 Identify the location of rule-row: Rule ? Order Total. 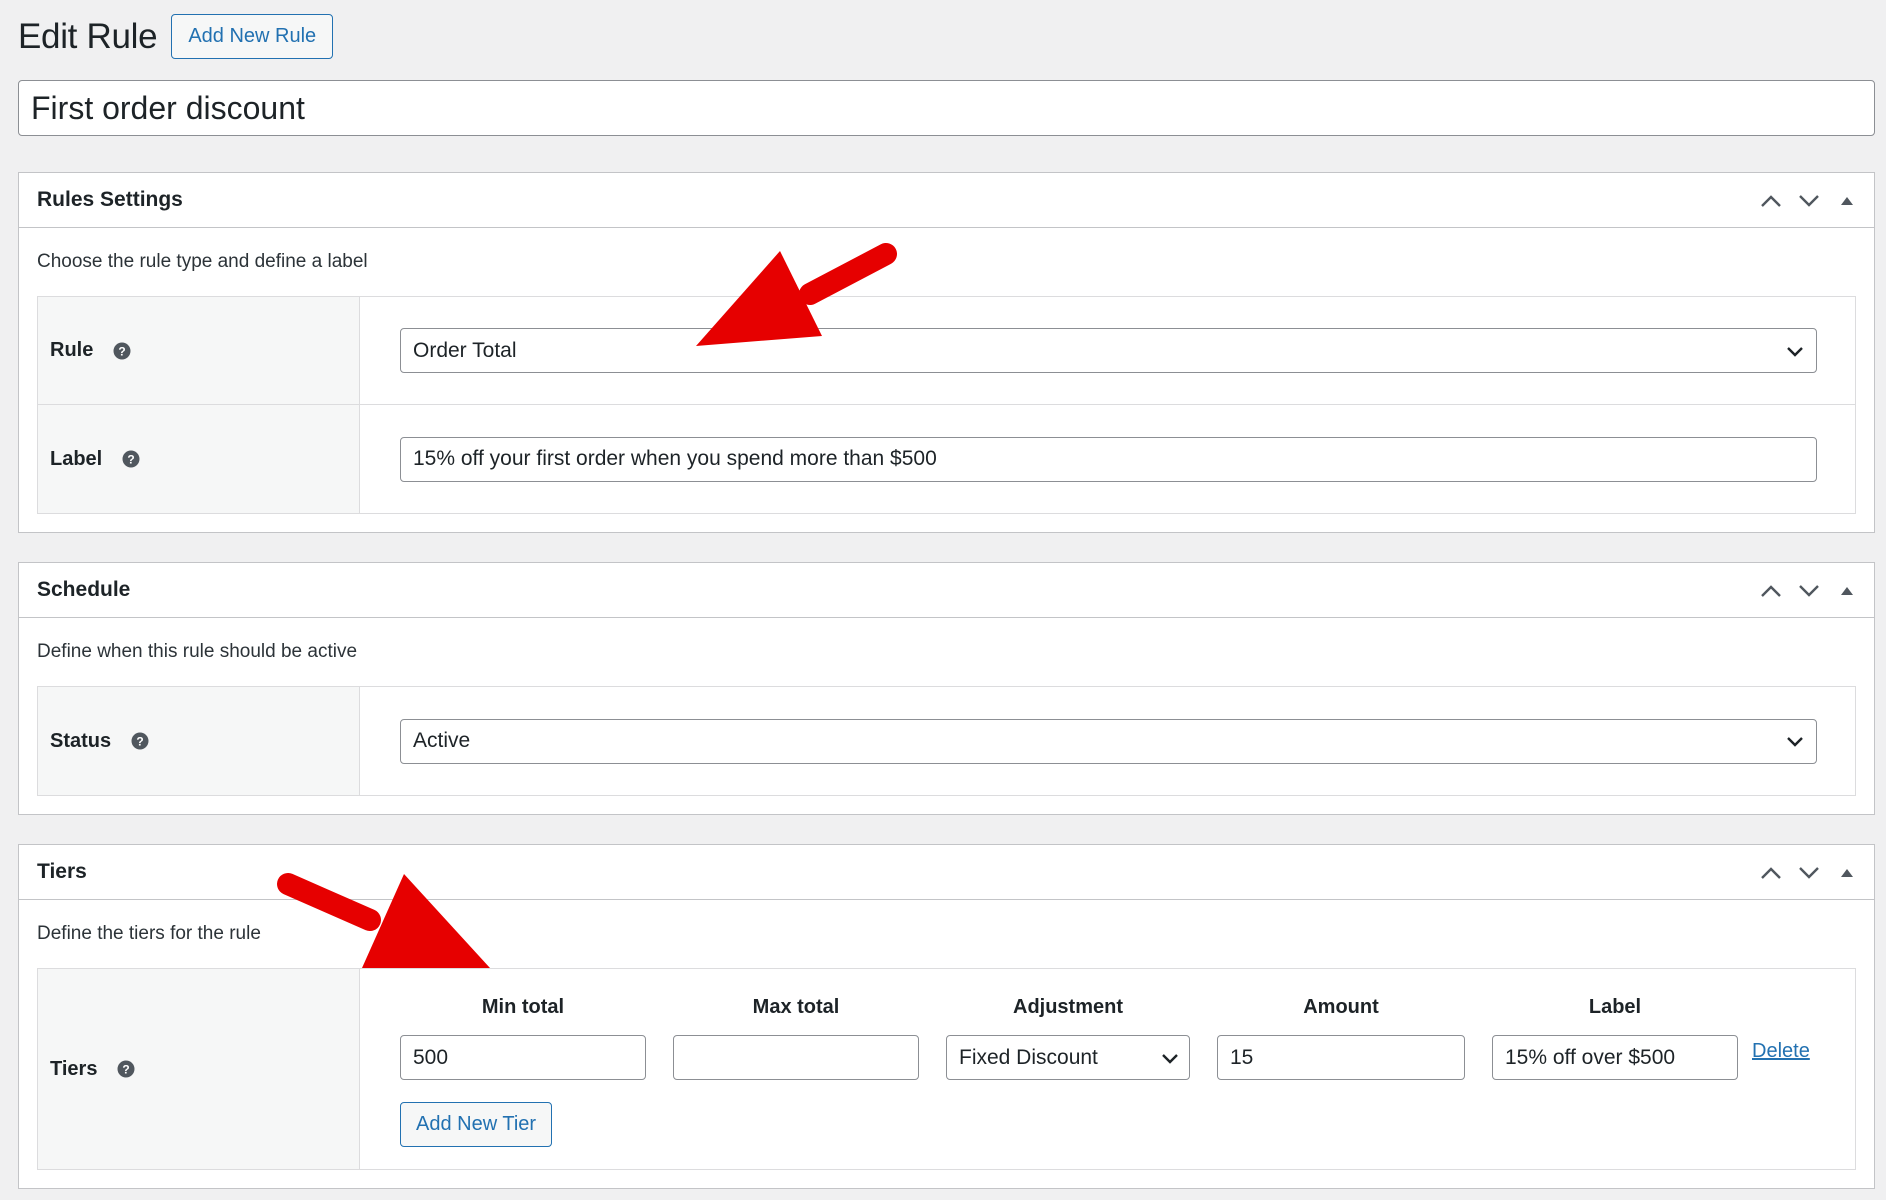
(946, 351).